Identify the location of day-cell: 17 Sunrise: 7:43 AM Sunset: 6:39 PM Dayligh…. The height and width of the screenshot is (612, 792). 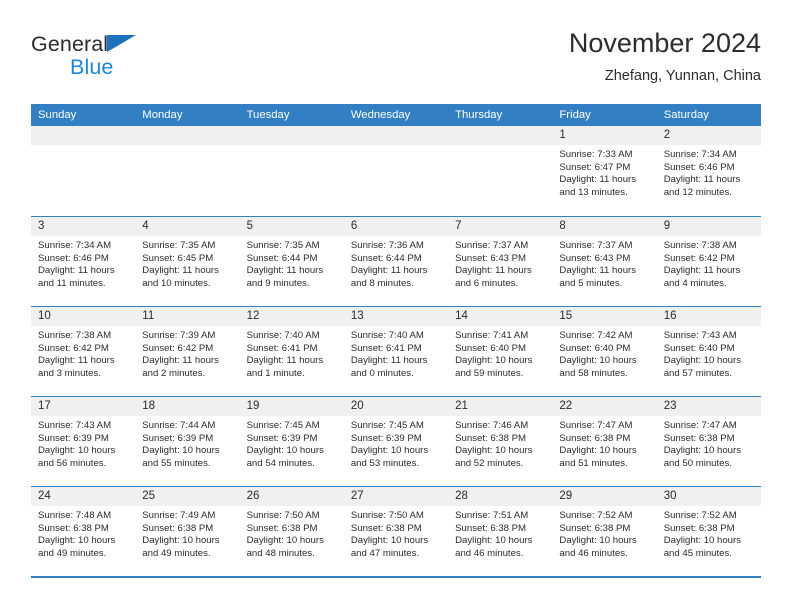
(83, 441).